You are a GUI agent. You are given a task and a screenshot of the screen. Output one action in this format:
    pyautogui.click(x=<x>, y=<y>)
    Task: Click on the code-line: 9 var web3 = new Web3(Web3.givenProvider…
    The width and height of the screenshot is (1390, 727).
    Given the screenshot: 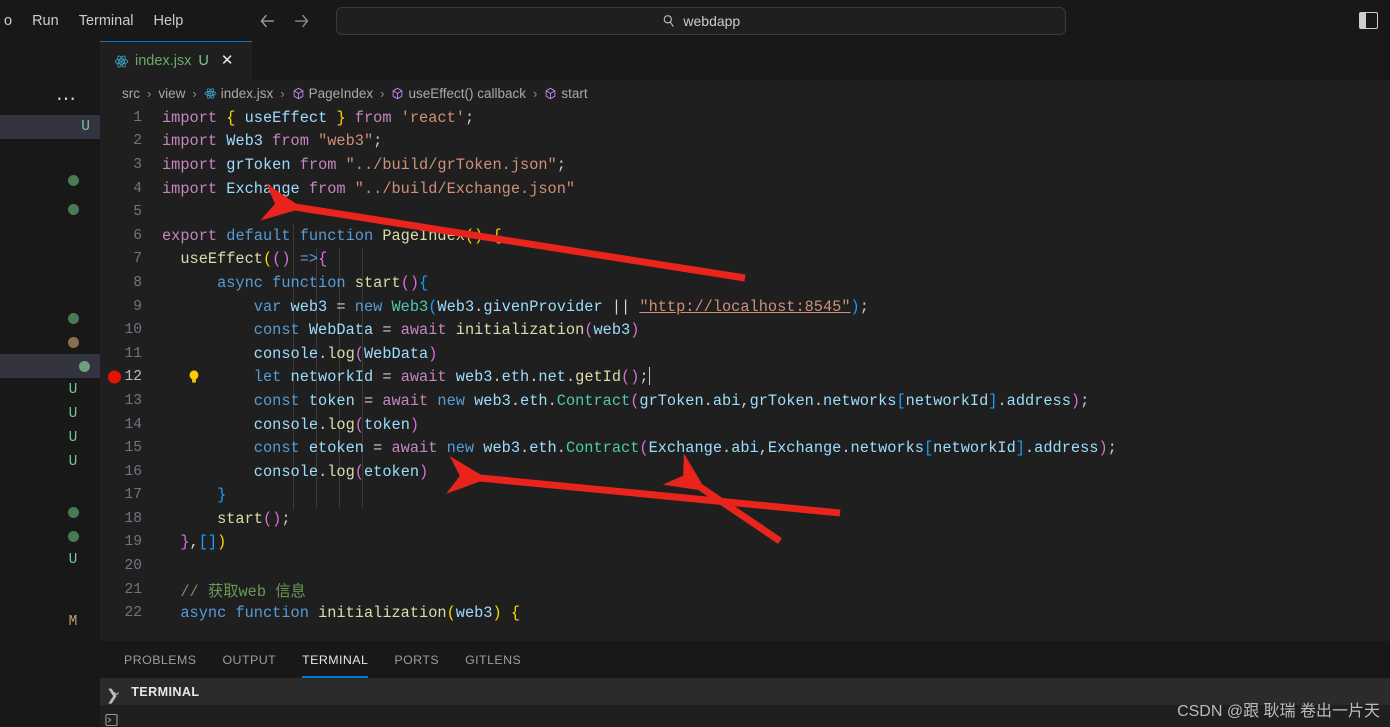 What is the action you would take?
    pyautogui.click(x=745, y=307)
    